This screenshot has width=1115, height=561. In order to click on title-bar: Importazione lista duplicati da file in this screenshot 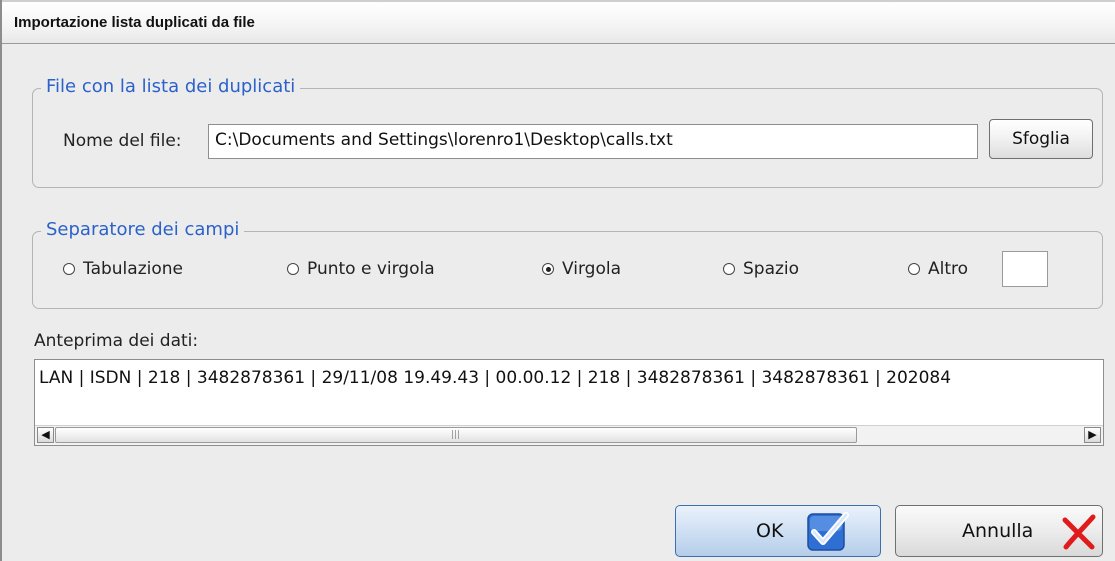, I will do `click(558, 22)`.